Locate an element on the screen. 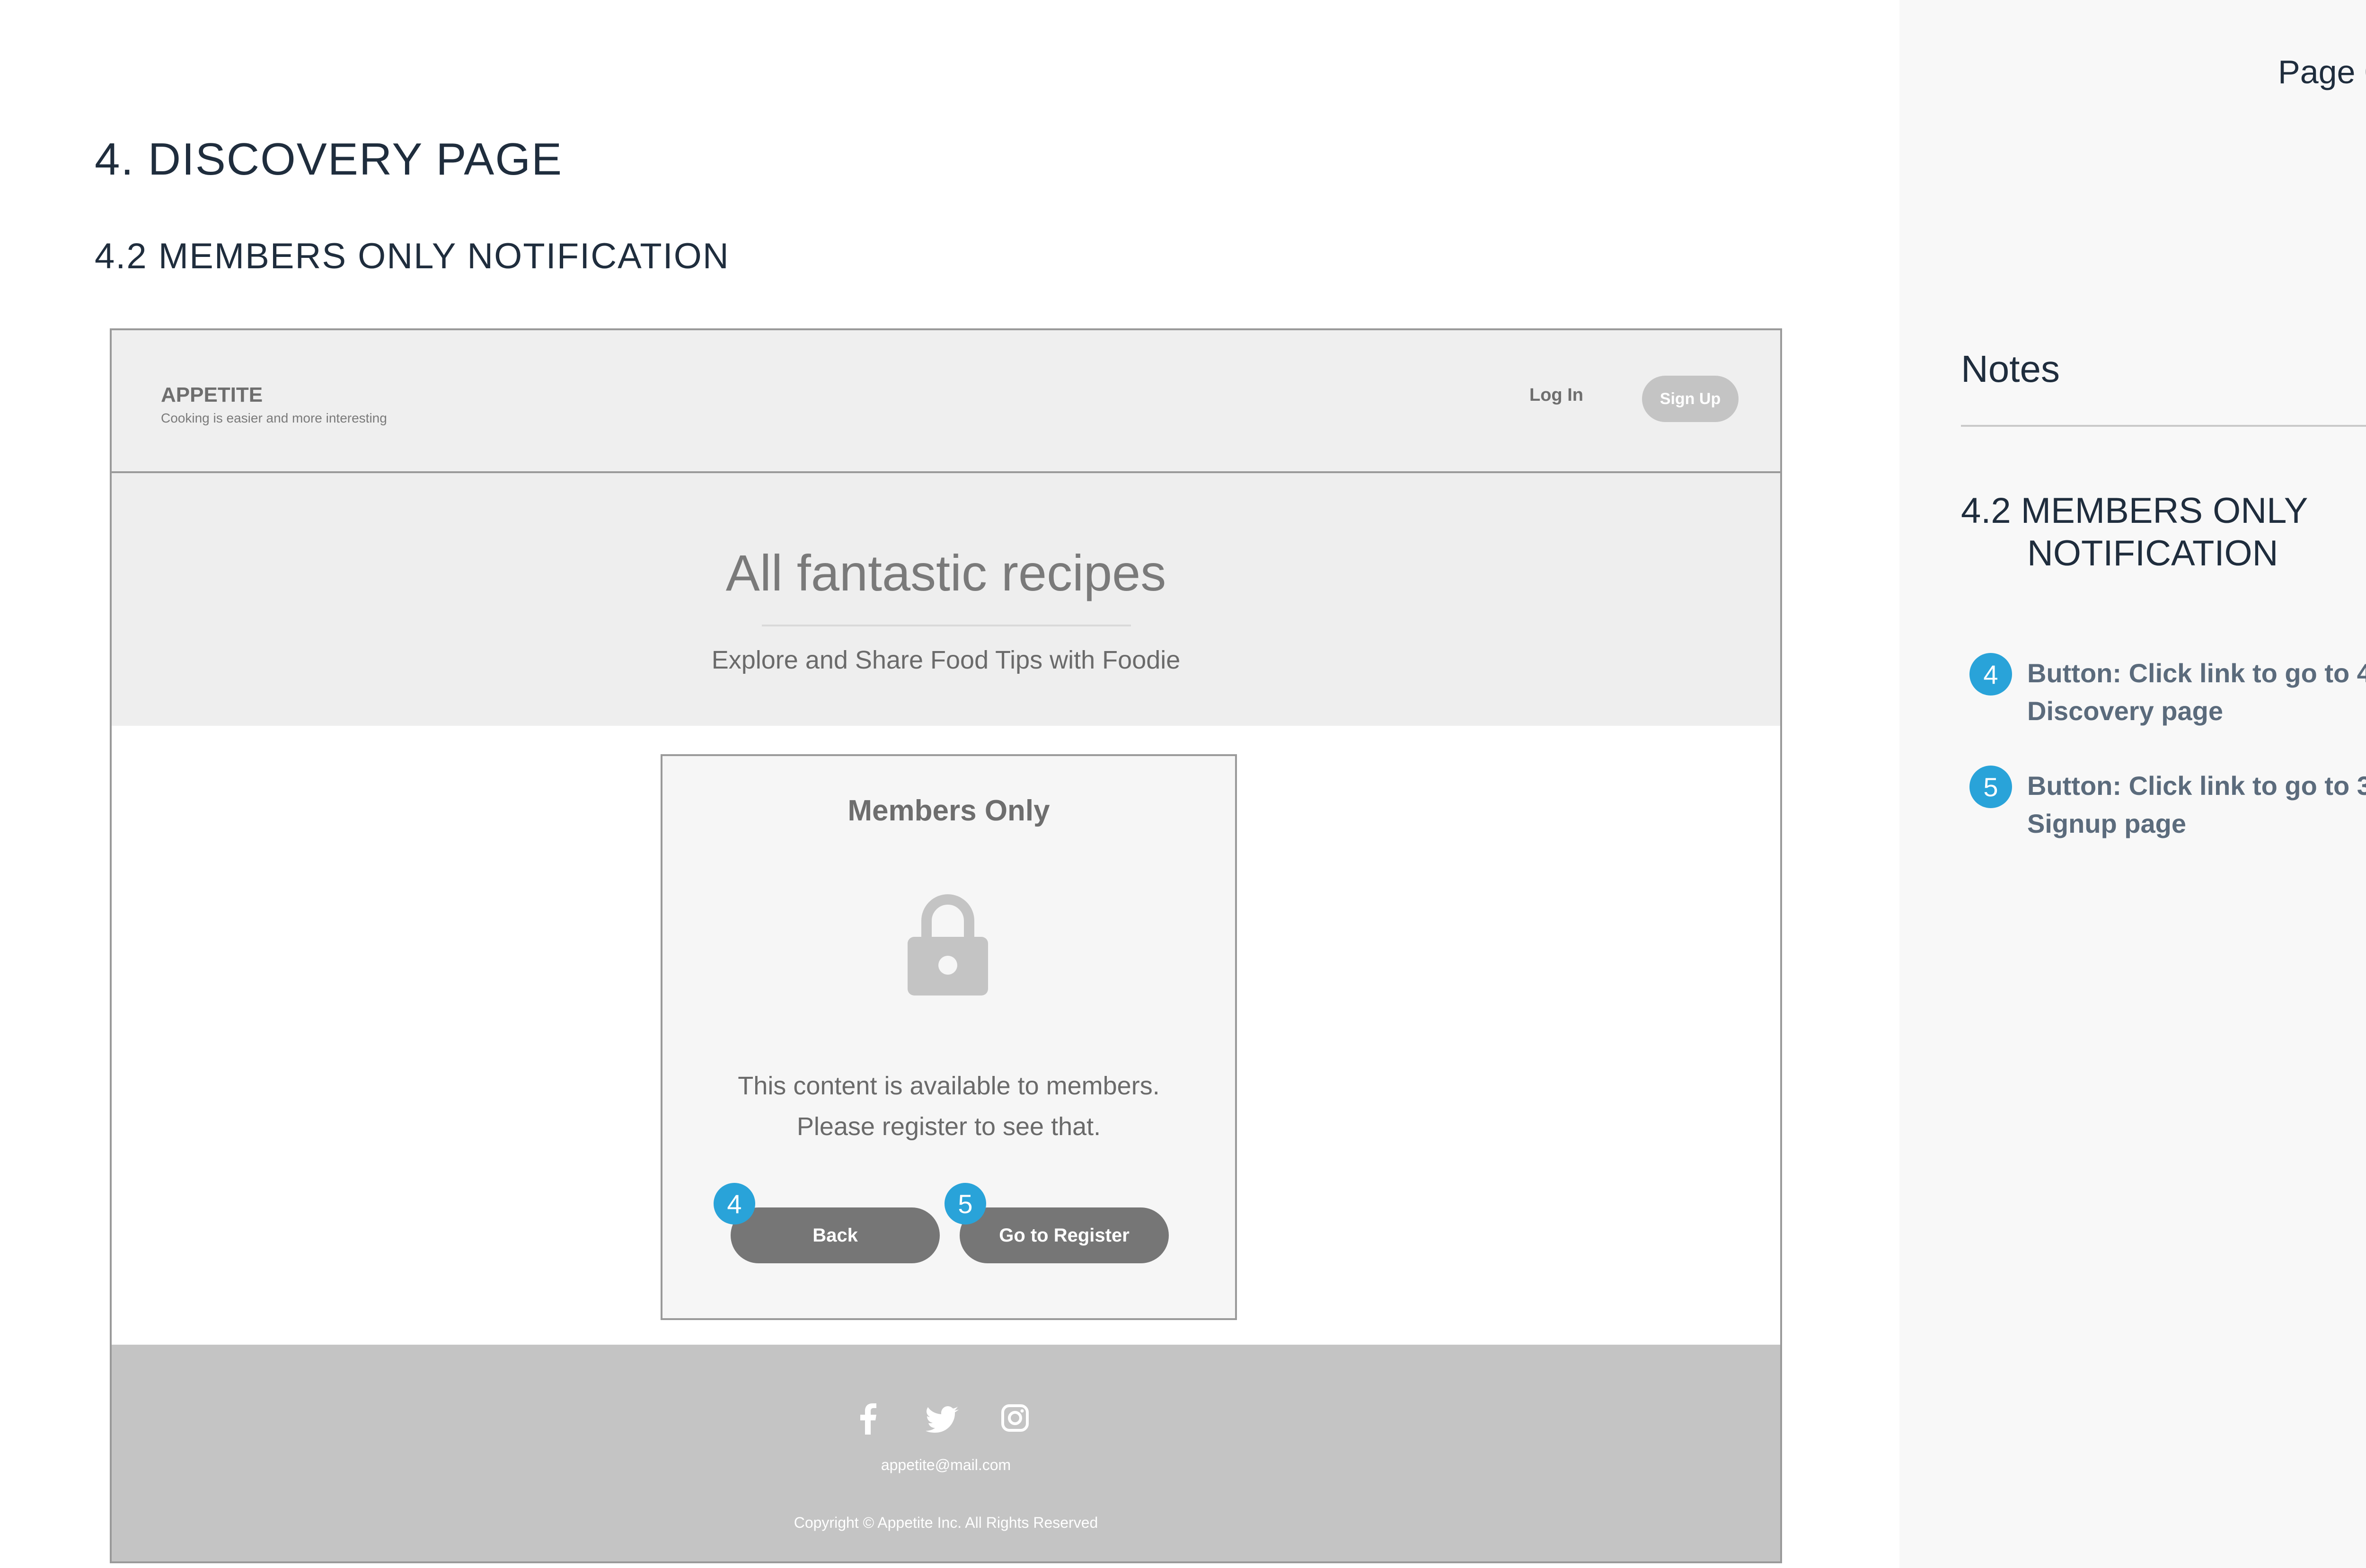  members-message-line1: This content is available to members. is located at coordinates (949, 1086).